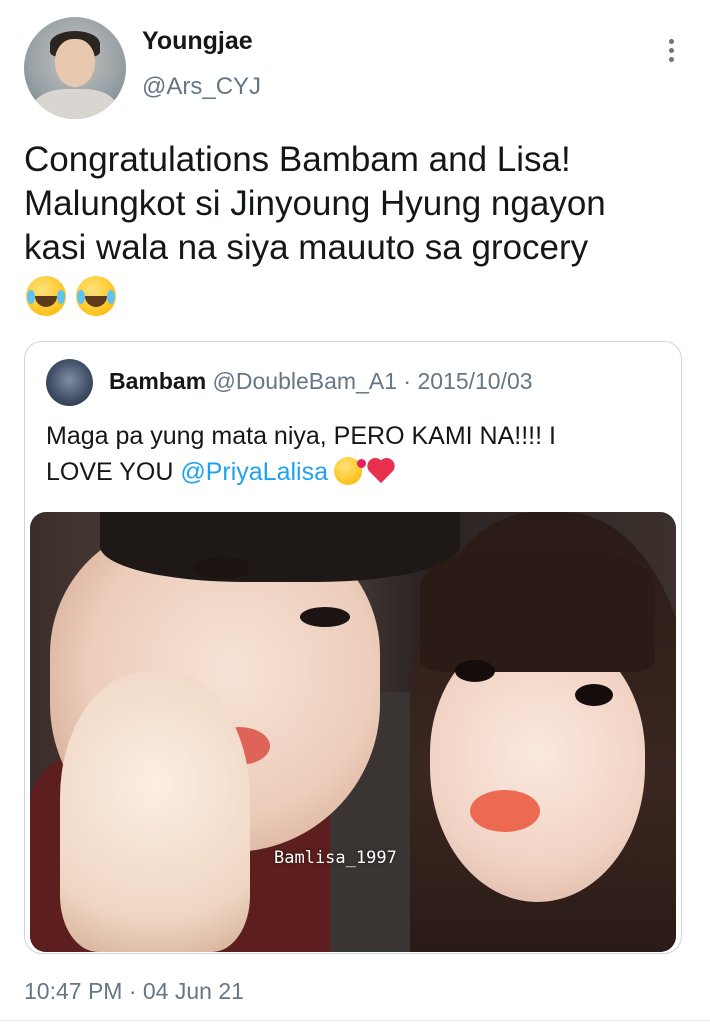 Image resolution: width=710 pixels, height=1024 pixels. What do you see at coordinates (305, 381) in the screenshot?
I see `quoted-author-handle: @DoubleBam_A1` at bounding box center [305, 381].